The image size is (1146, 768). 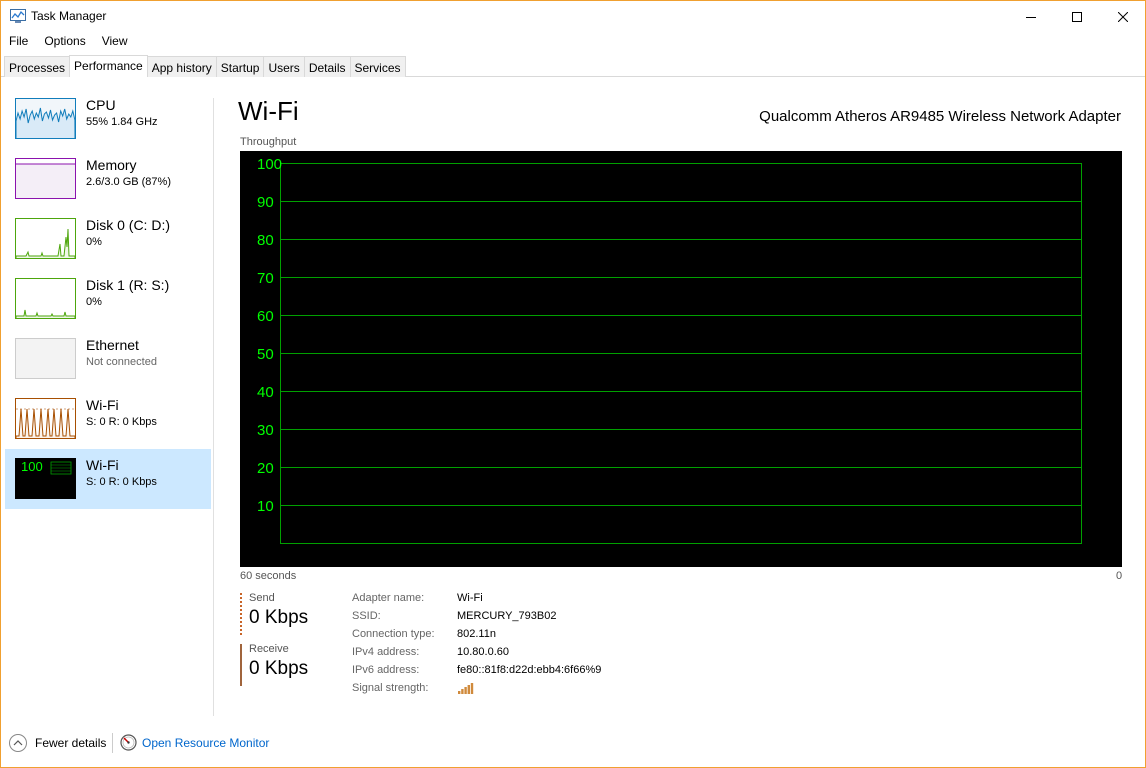 What do you see at coordinates (45, 313) in the screenshot?
I see `disk1-sparkline` at bounding box center [45, 313].